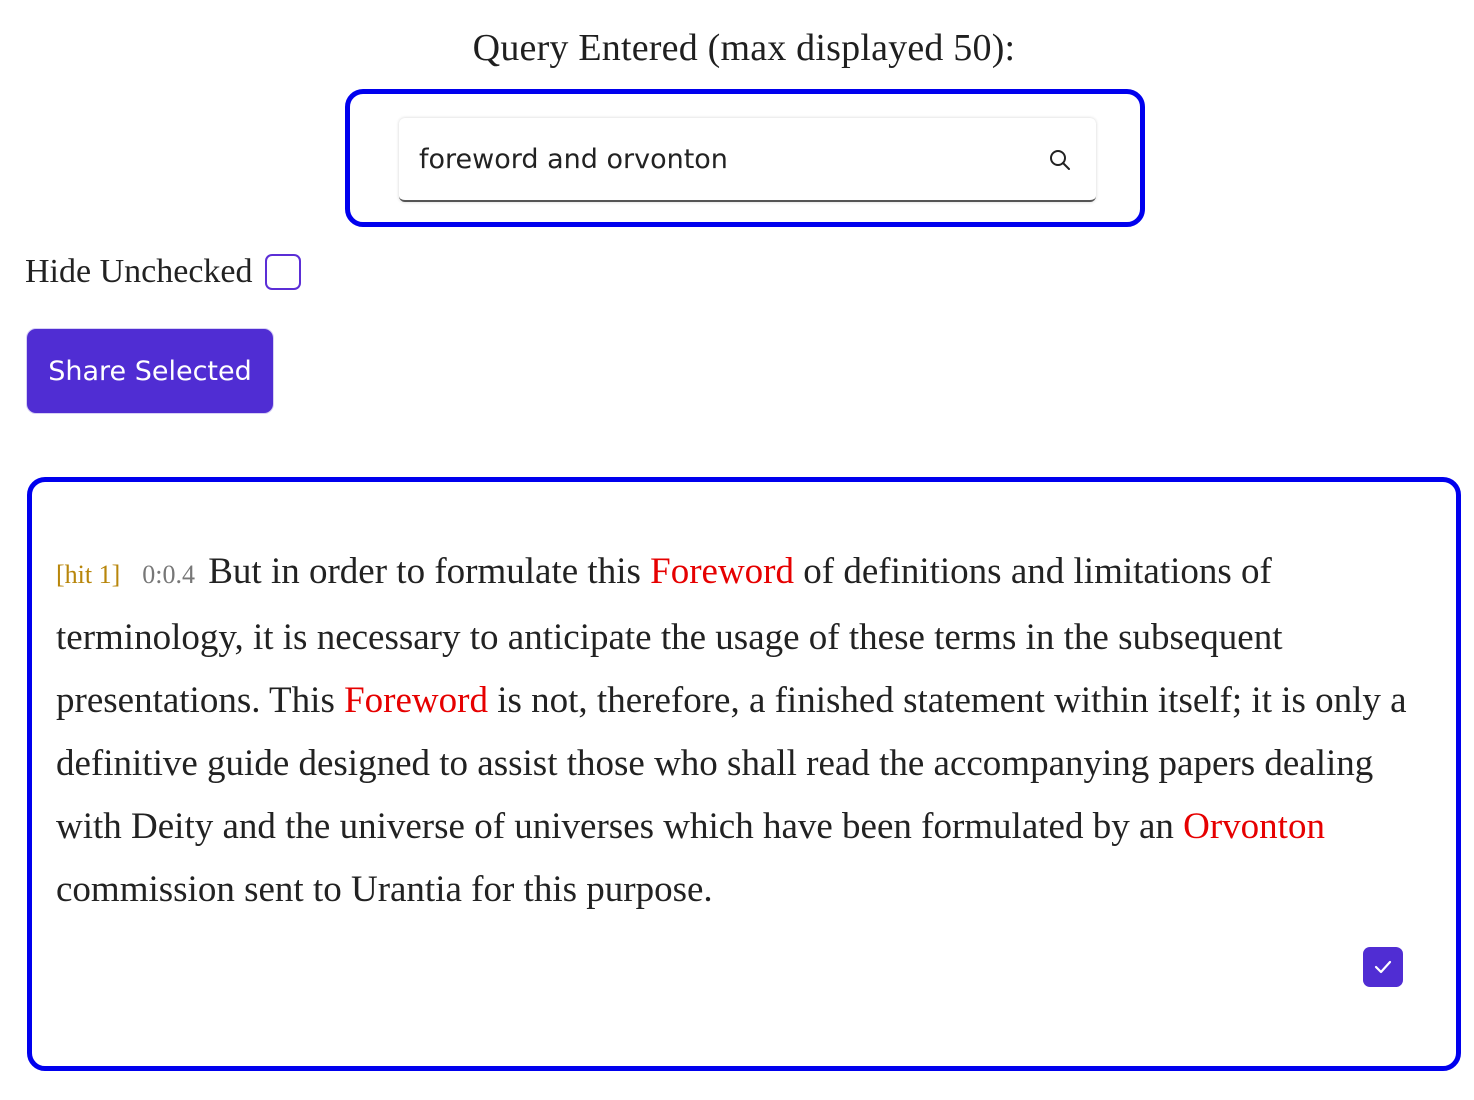 This screenshot has width=1474, height=1100. What do you see at coordinates (744, 48) in the screenshot?
I see `page-title: Query Entered (max displayed 50):` at bounding box center [744, 48].